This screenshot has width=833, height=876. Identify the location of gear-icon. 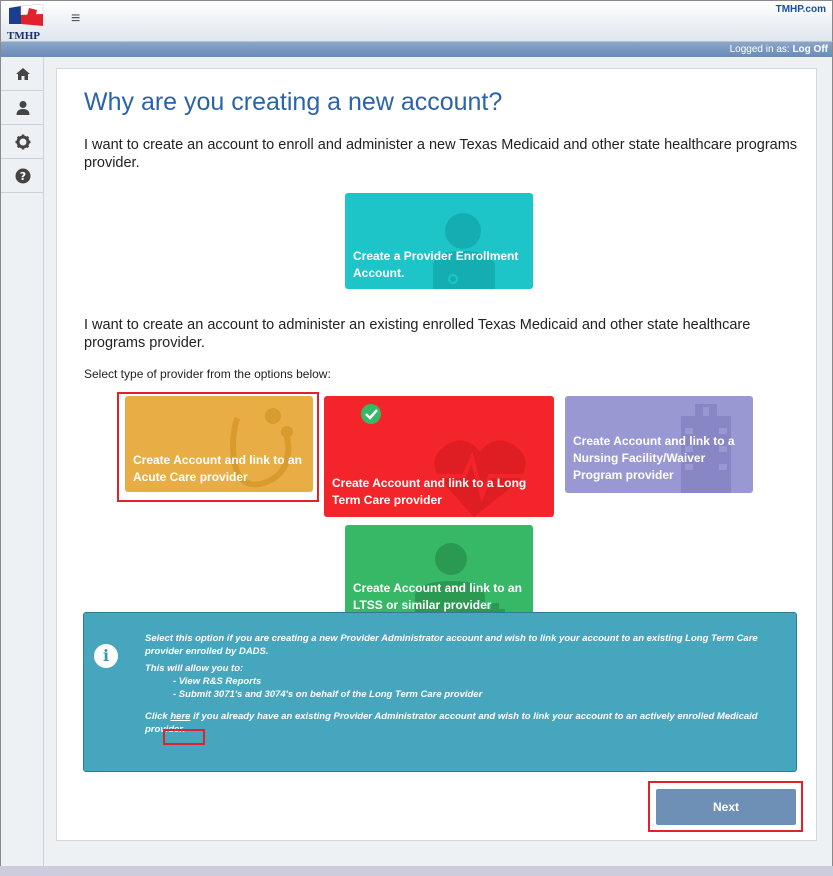
(23, 142).